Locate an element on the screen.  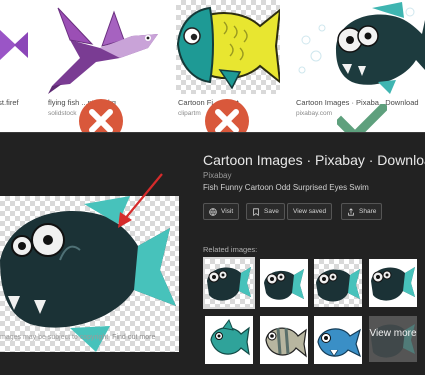
piranha-fish-image is located at coordinates (358, 47).